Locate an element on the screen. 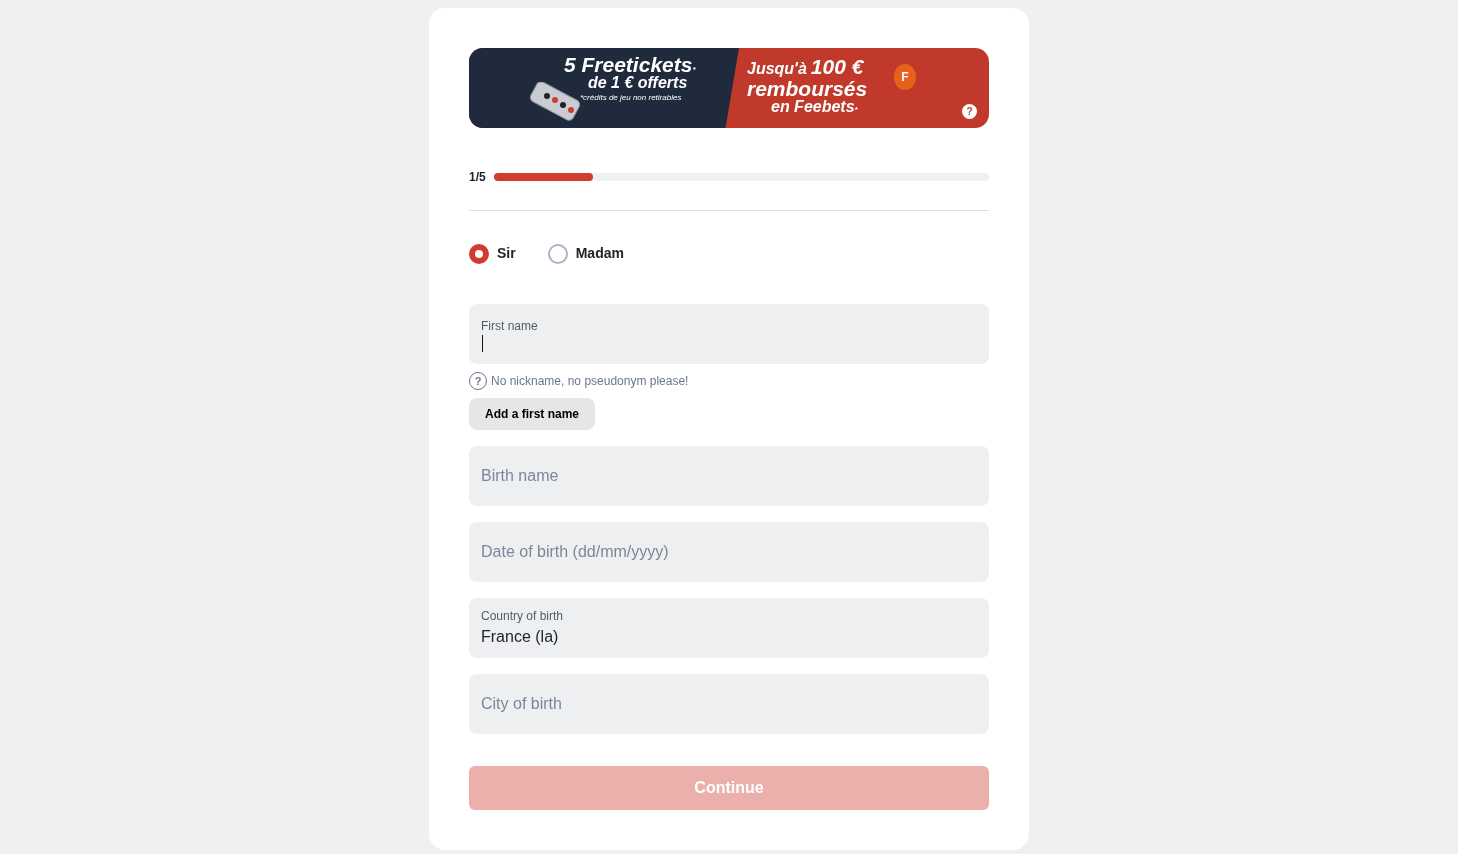  radio-label: Madam is located at coordinates (599, 253).